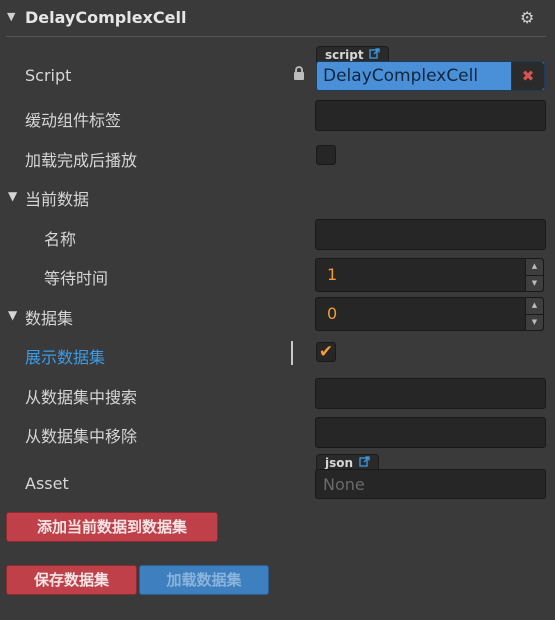 This screenshot has height=620, width=555. I want to click on asset-value: None, so click(344, 484).